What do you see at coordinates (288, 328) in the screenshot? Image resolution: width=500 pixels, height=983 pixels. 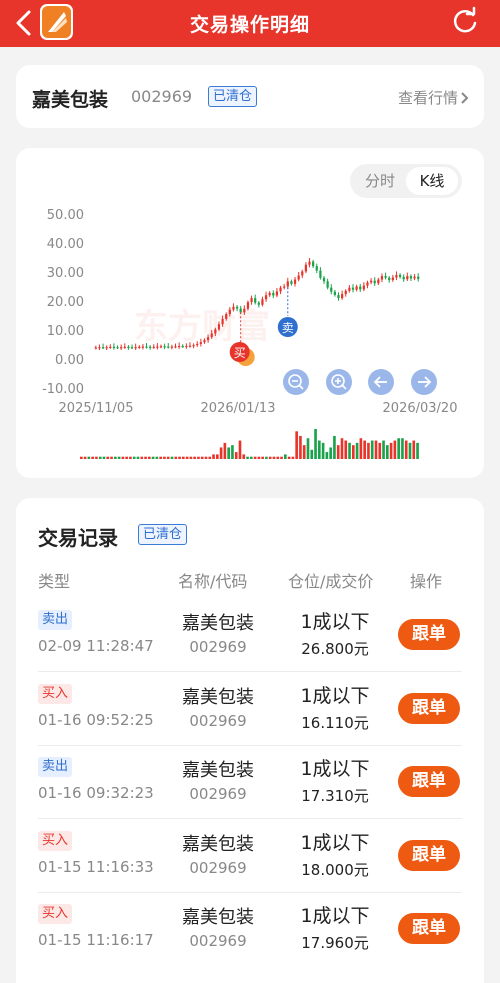 I see `sell-marker-label: 卖` at bounding box center [288, 328].